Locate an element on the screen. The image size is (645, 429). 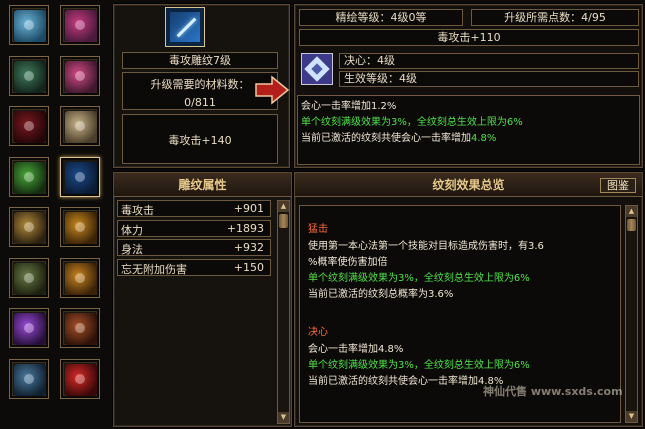
bracer-icon is located at coordinates (80, 126).